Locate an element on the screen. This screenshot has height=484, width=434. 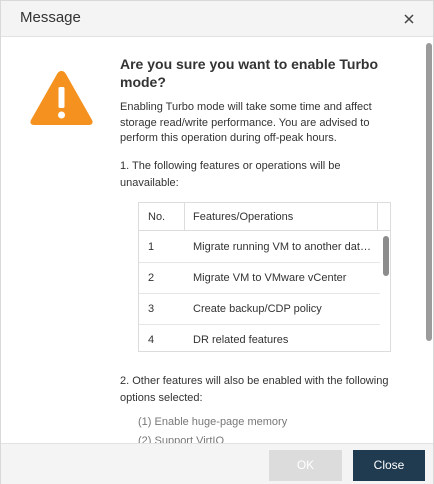
row-feature: Migrate VM to VMware vCenter is located at coordinates (270, 278).